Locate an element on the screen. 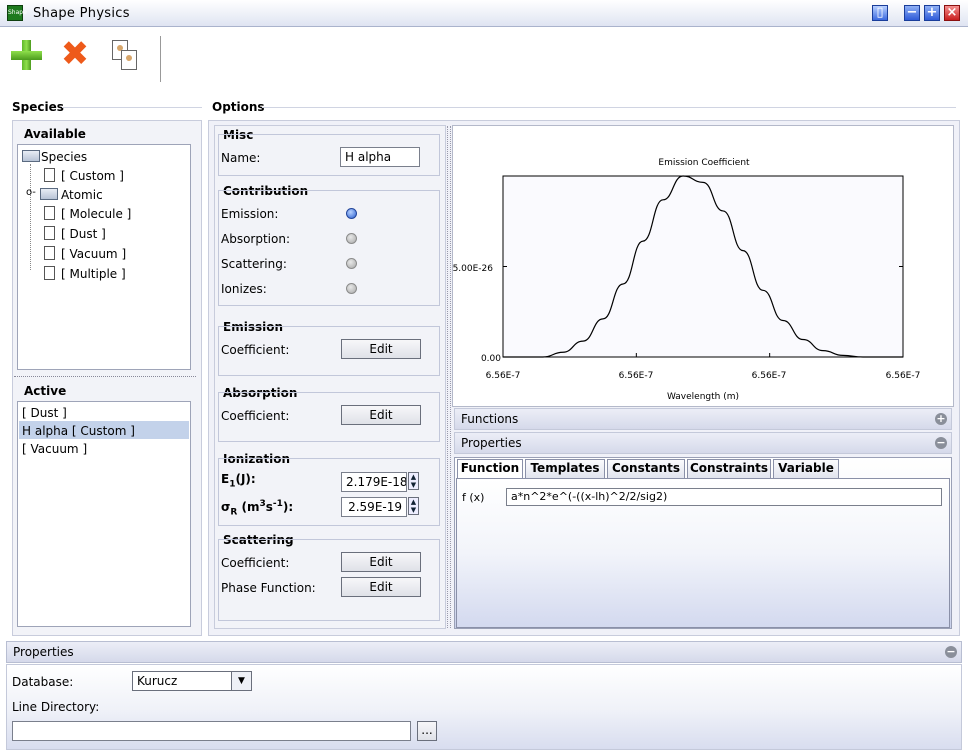 The image size is (968, 752). tree-item-custom: [ Custom ] is located at coordinates (92, 176).